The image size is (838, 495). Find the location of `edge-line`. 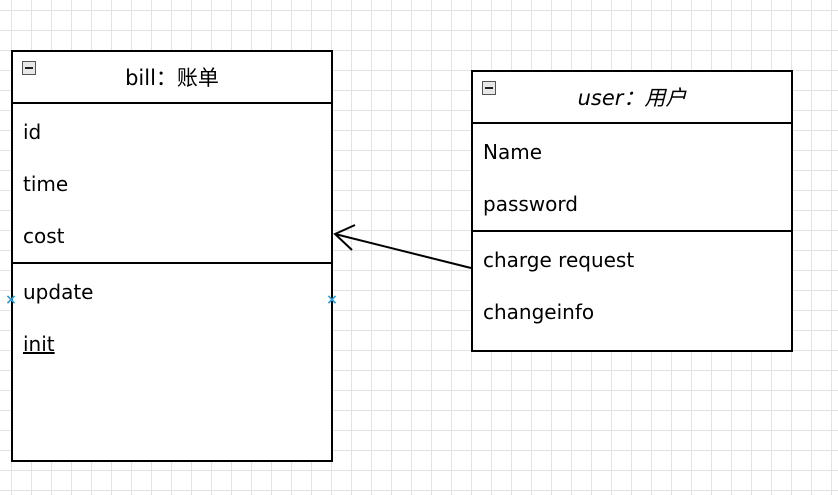

edge-line is located at coordinates (403, 251).